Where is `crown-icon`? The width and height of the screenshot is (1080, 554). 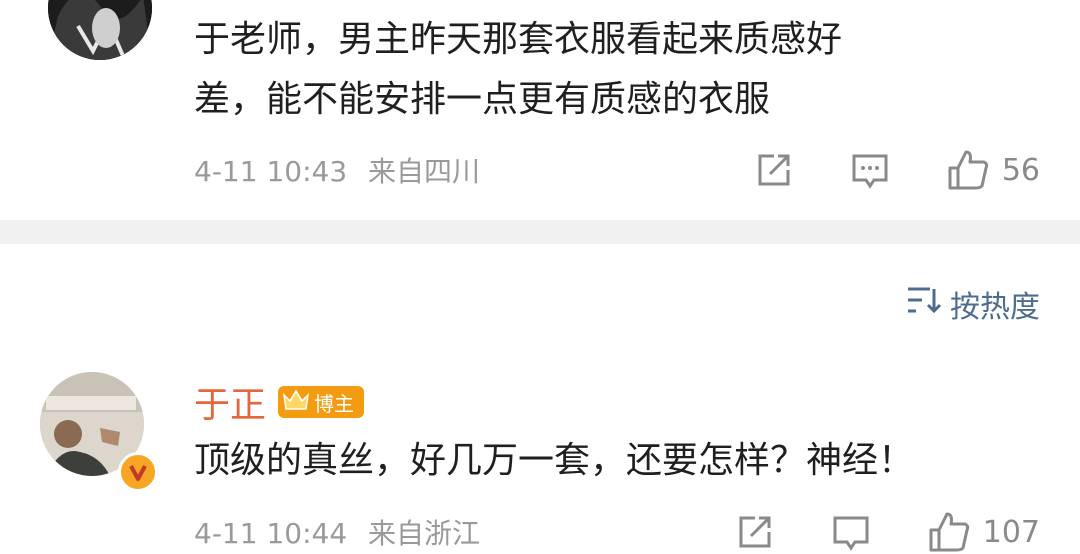
crown-icon is located at coordinates (296, 402).